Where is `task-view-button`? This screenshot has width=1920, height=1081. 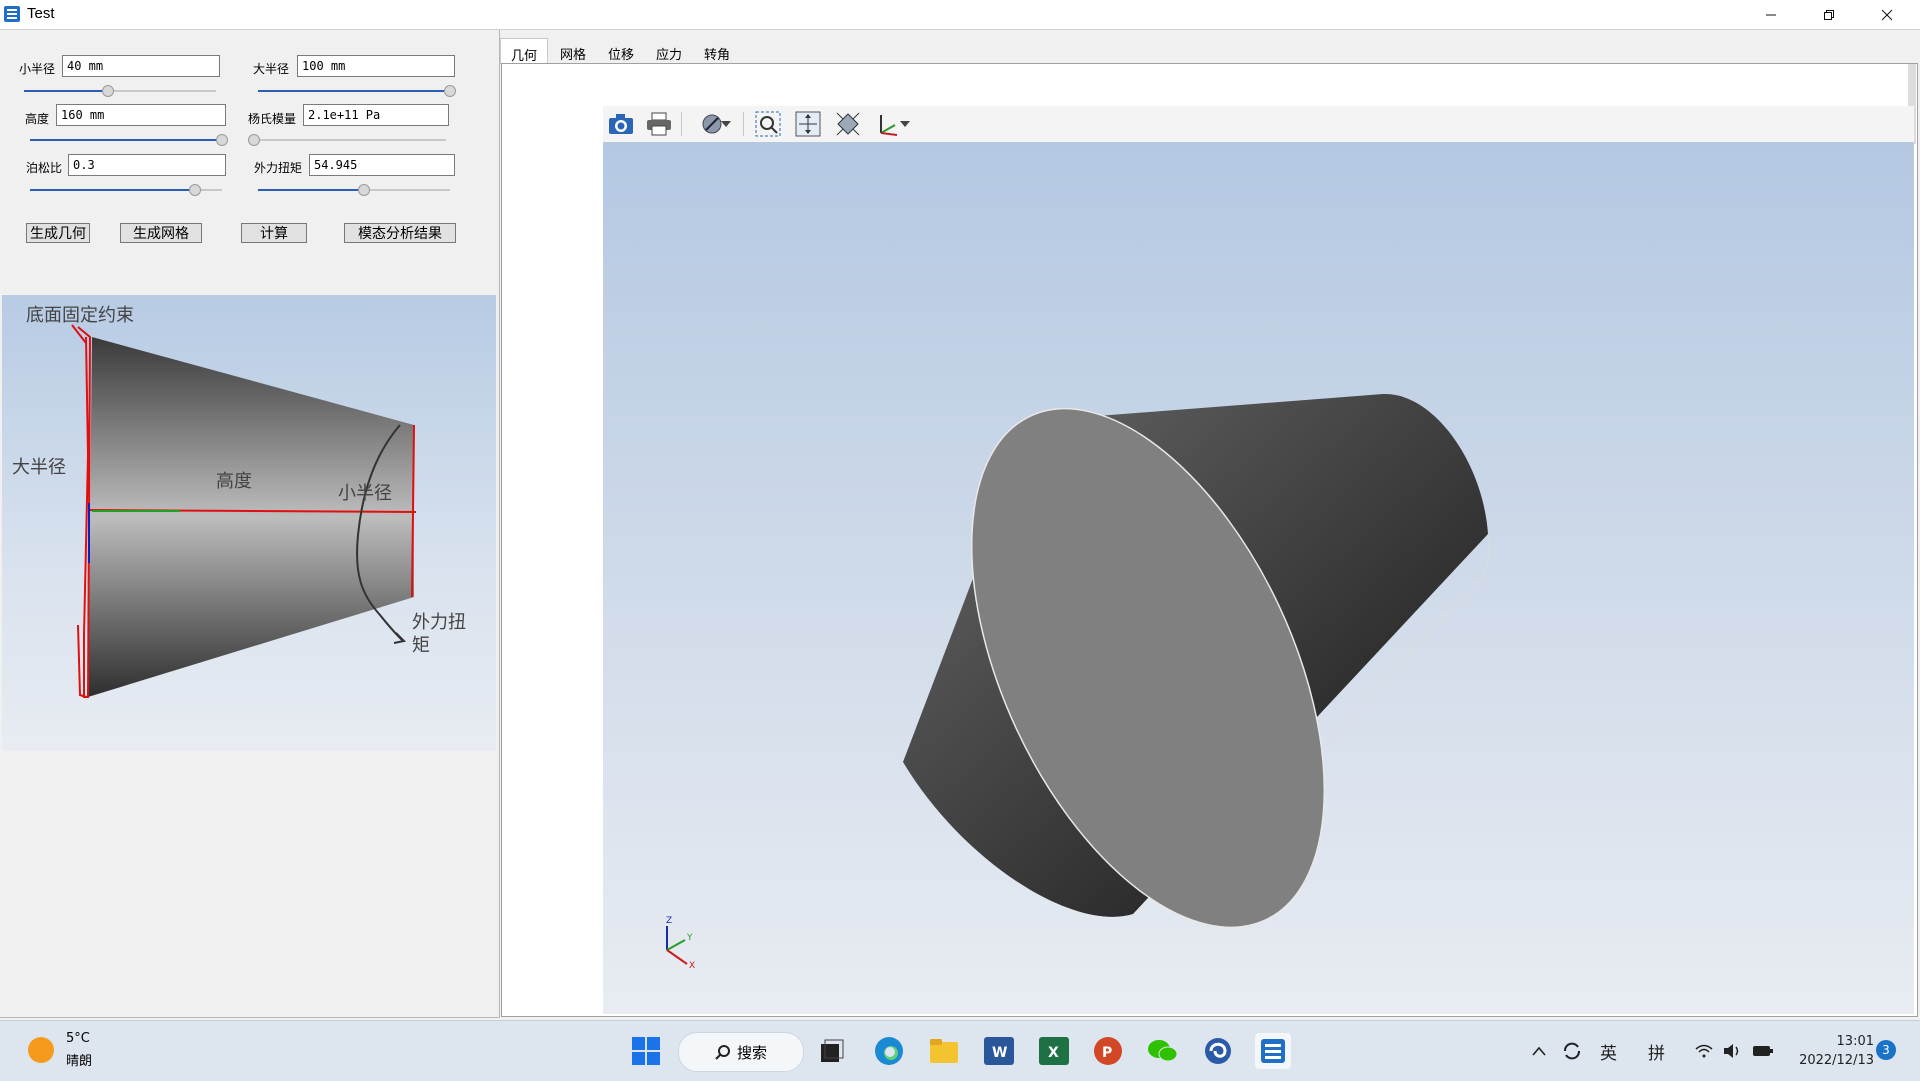
task-view-button is located at coordinates (832, 1051).